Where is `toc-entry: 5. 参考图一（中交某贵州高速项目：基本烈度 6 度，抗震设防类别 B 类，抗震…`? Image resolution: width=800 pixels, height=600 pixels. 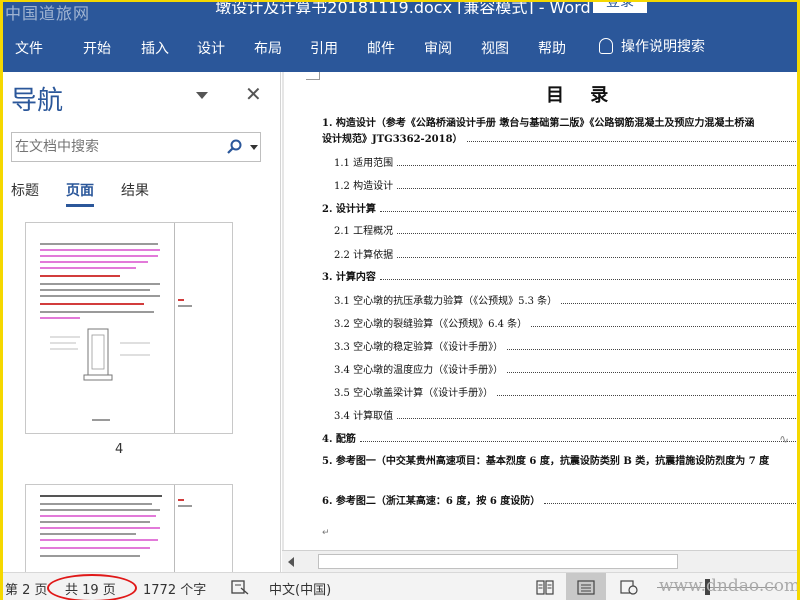
toc-entry: 5. 参考图一（中交某贵州高速项目：基本烈度 6 度，抗震设防类别 B 类，抗震… is located at coordinates (545, 459).